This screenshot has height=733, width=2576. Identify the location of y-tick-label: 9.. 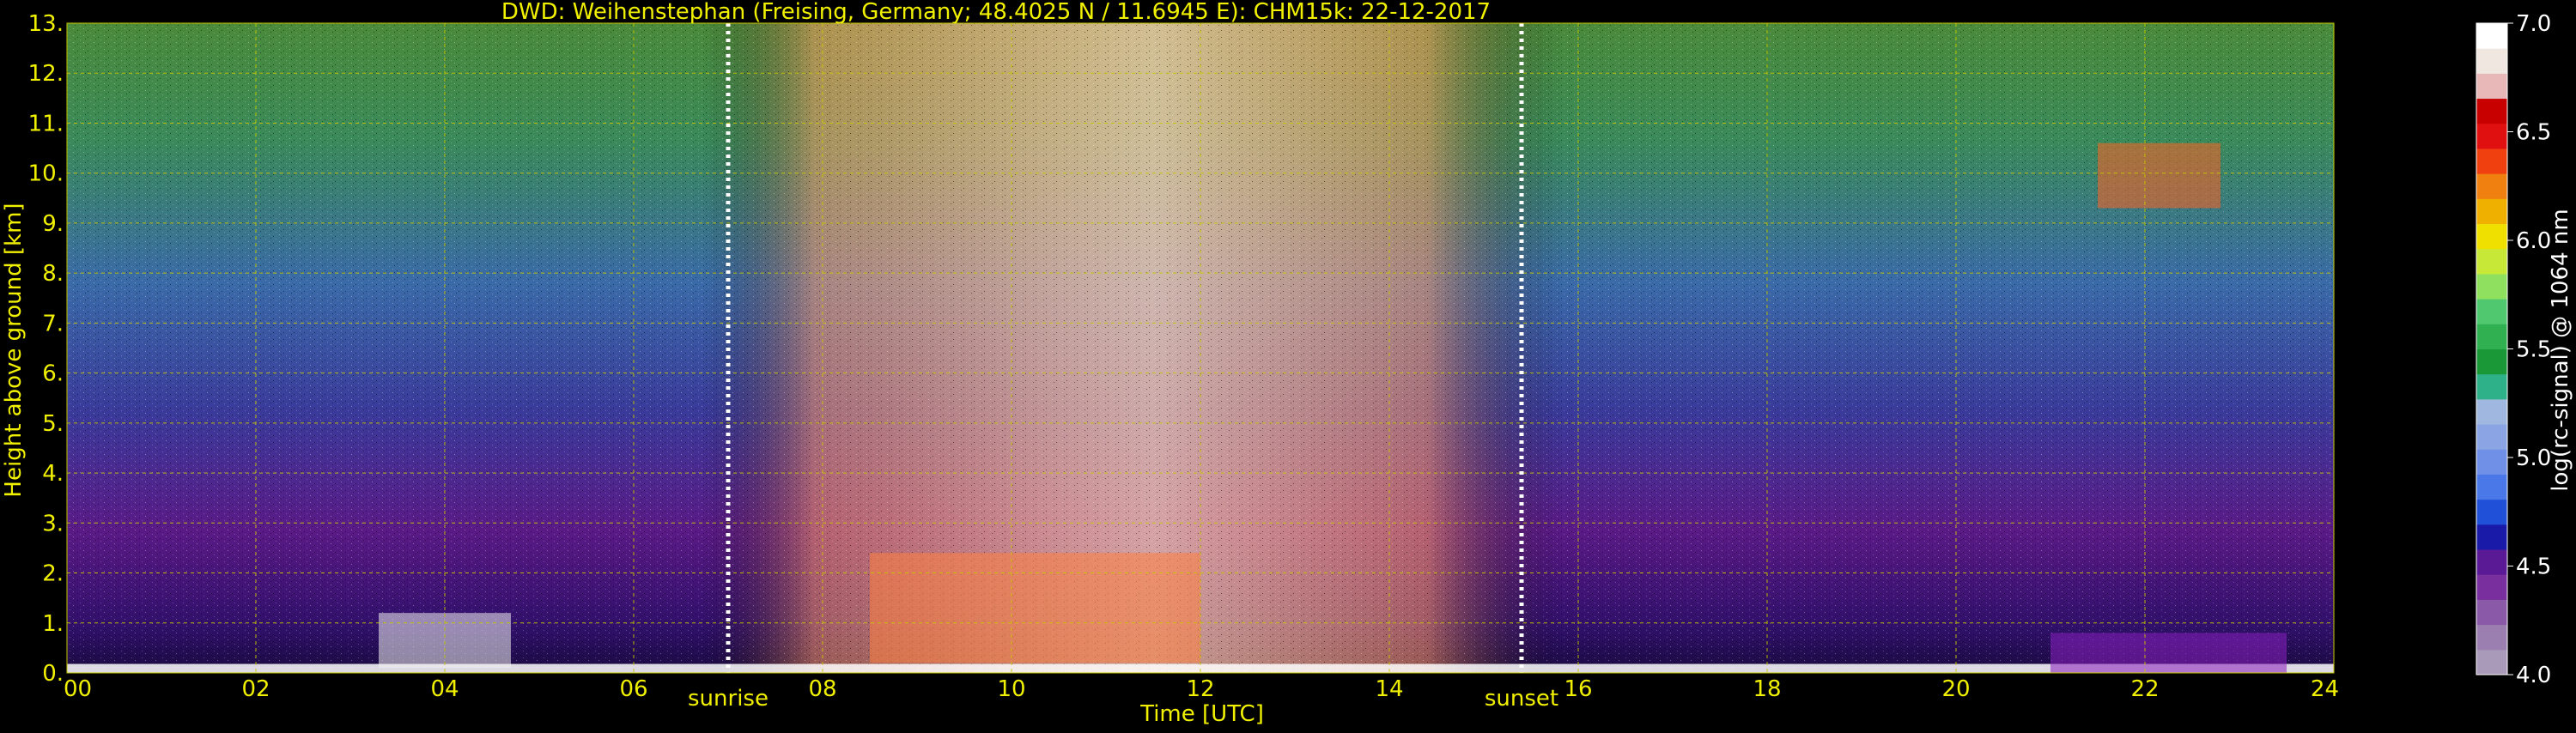
(53, 224).